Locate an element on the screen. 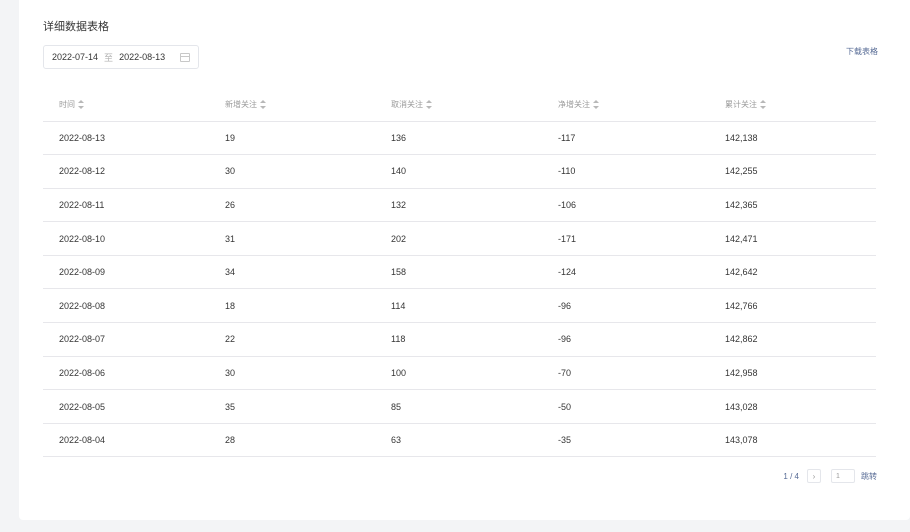 The width and height of the screenshot is (910, 532). cell-date: 2022-08-04 is located at coordinates (126, 440).